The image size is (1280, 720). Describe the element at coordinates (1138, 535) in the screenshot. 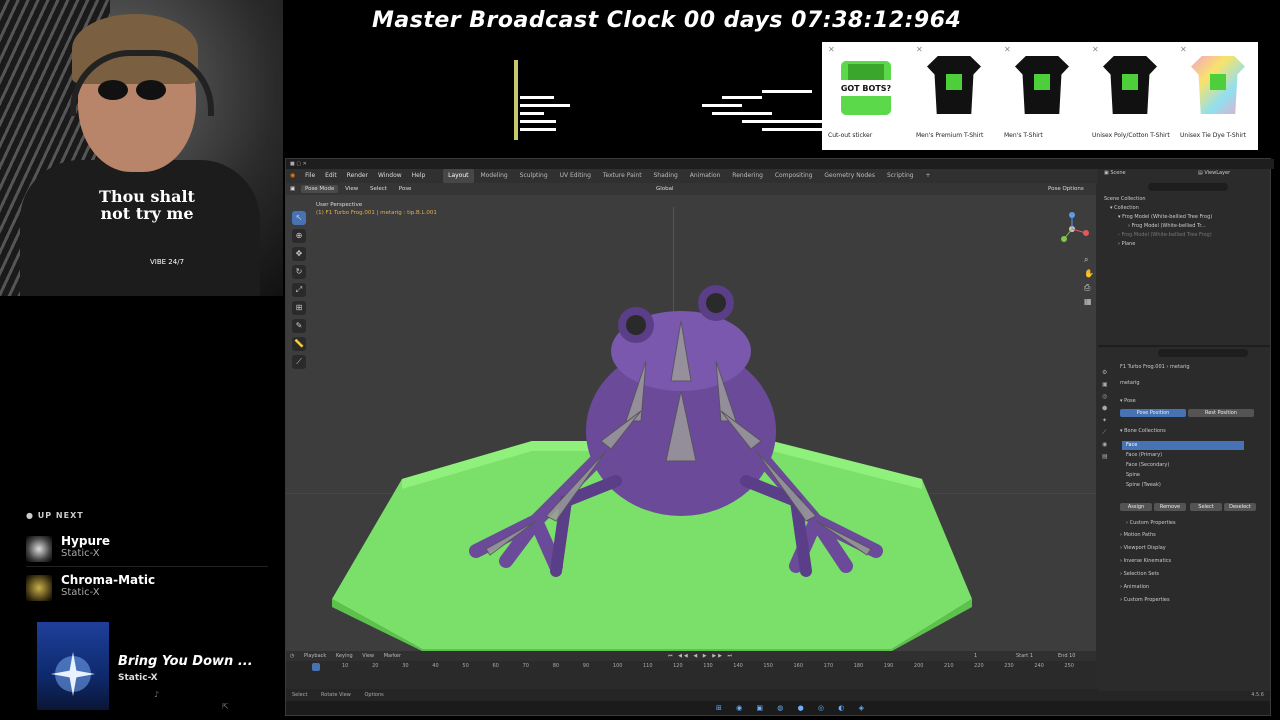

I see `section-motion-paths: › Motion Paths` at that location.